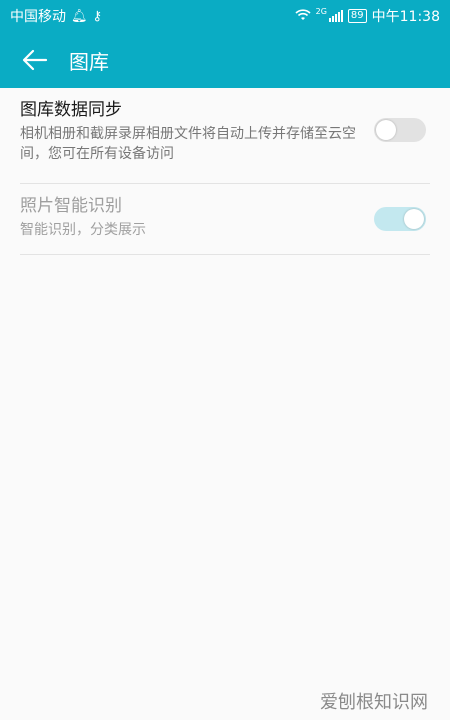  Describe the element at coordinates (71, 110) in the screenshot. I see `setting-title: 图库数据同步` at that location.